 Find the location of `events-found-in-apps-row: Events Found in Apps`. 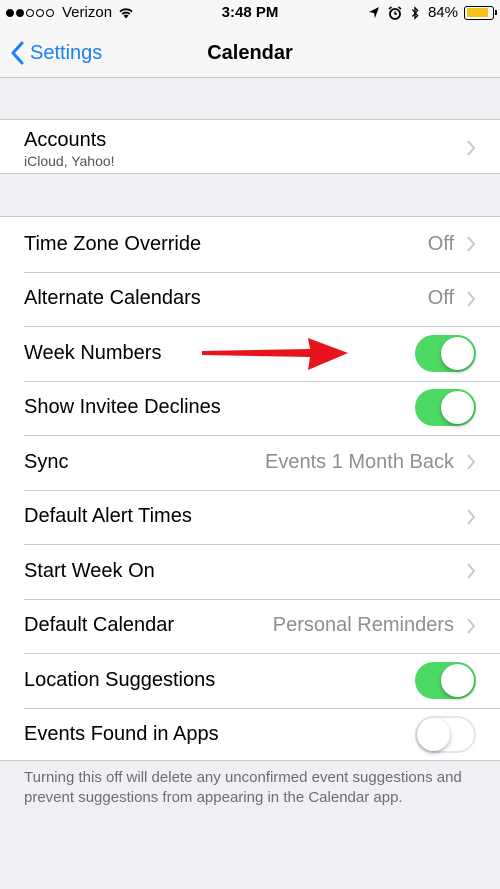

events-found-in-apps-row: Events Found in Apps is located at coordinates (250, 735).